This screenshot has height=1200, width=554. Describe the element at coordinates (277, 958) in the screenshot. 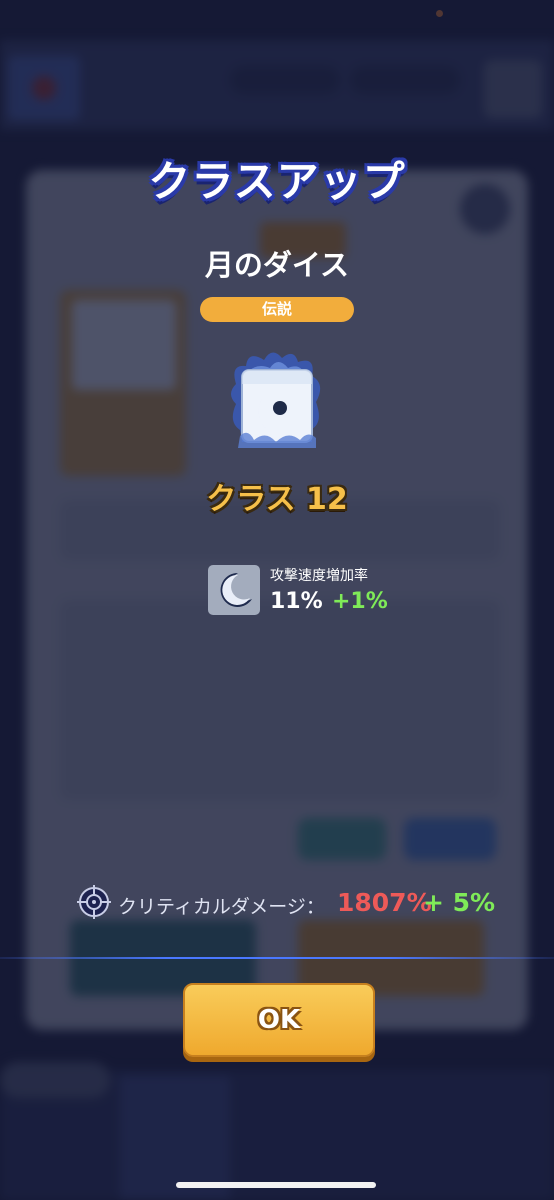

I see `divider` at that location.